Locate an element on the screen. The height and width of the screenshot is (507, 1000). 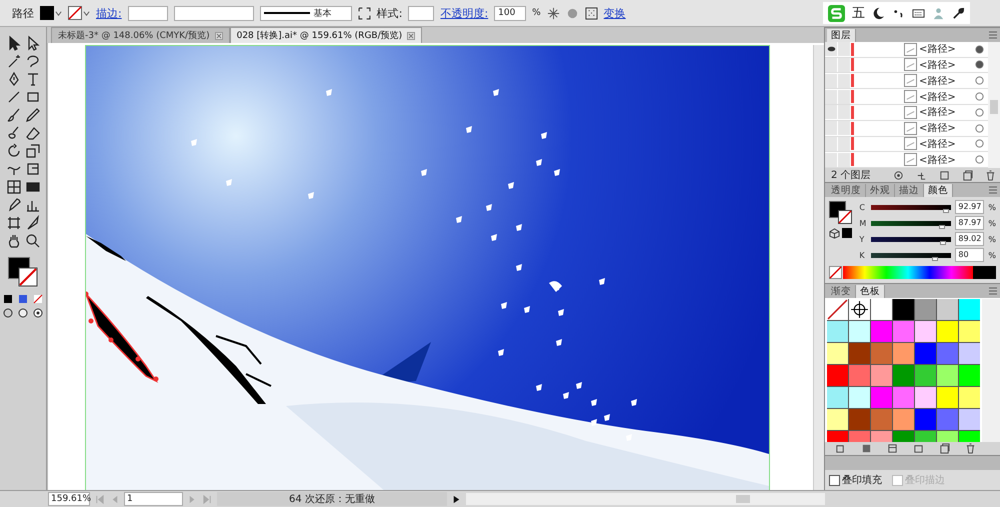
page-dropdown: 1 is located at coordinates (153, 499).